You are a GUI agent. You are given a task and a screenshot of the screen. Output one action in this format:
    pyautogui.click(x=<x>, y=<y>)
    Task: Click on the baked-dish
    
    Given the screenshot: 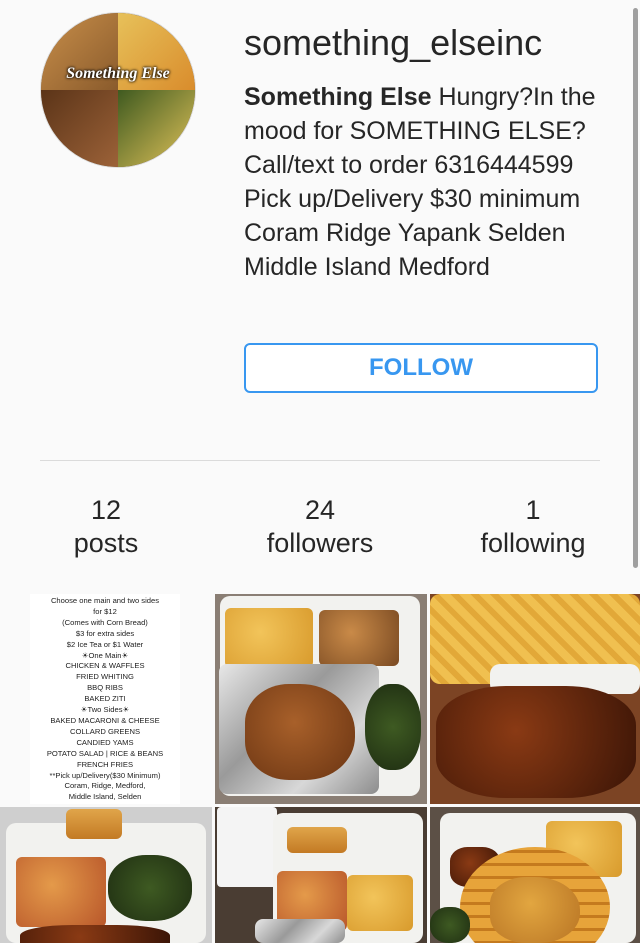 What is the action you would take?
    pyautogui.click(x=359, y=638)
    